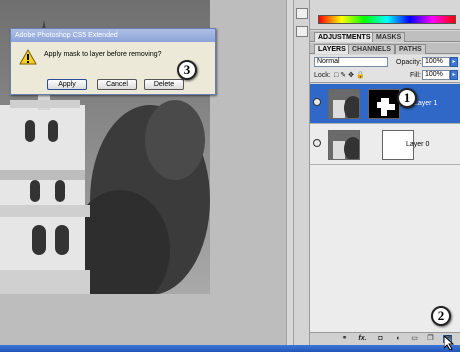 The image size is (460, 352). What do you see at coordinates (385, 145) in the screenshot?
I see `layer-row-layer-0: Layer 0` at bounding box center [385, 145].